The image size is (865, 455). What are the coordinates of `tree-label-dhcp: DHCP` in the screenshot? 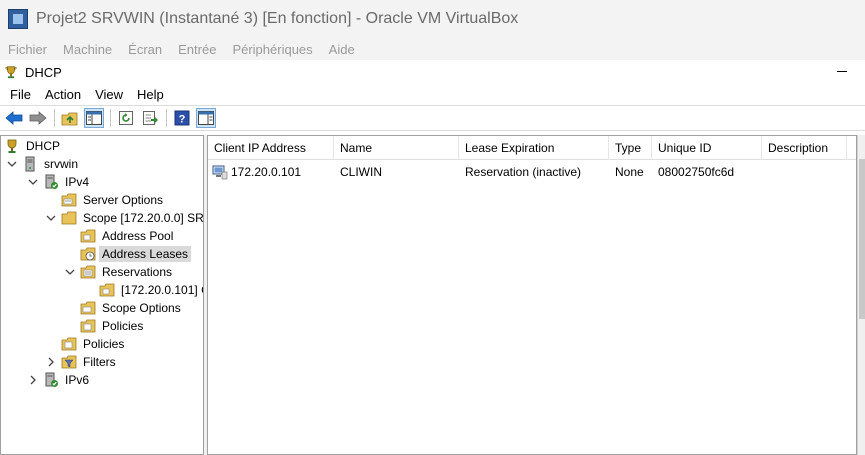 It's located at (43, 146).